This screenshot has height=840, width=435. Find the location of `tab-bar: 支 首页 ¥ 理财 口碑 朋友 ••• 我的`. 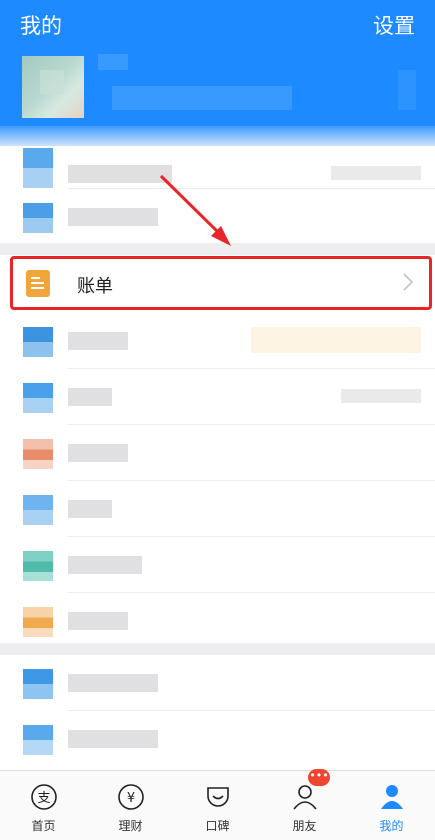

tab-bar: 支 首页 ¥ 理财 口碑 朋友 ••• 我的 is located at coordinates (217, 804).